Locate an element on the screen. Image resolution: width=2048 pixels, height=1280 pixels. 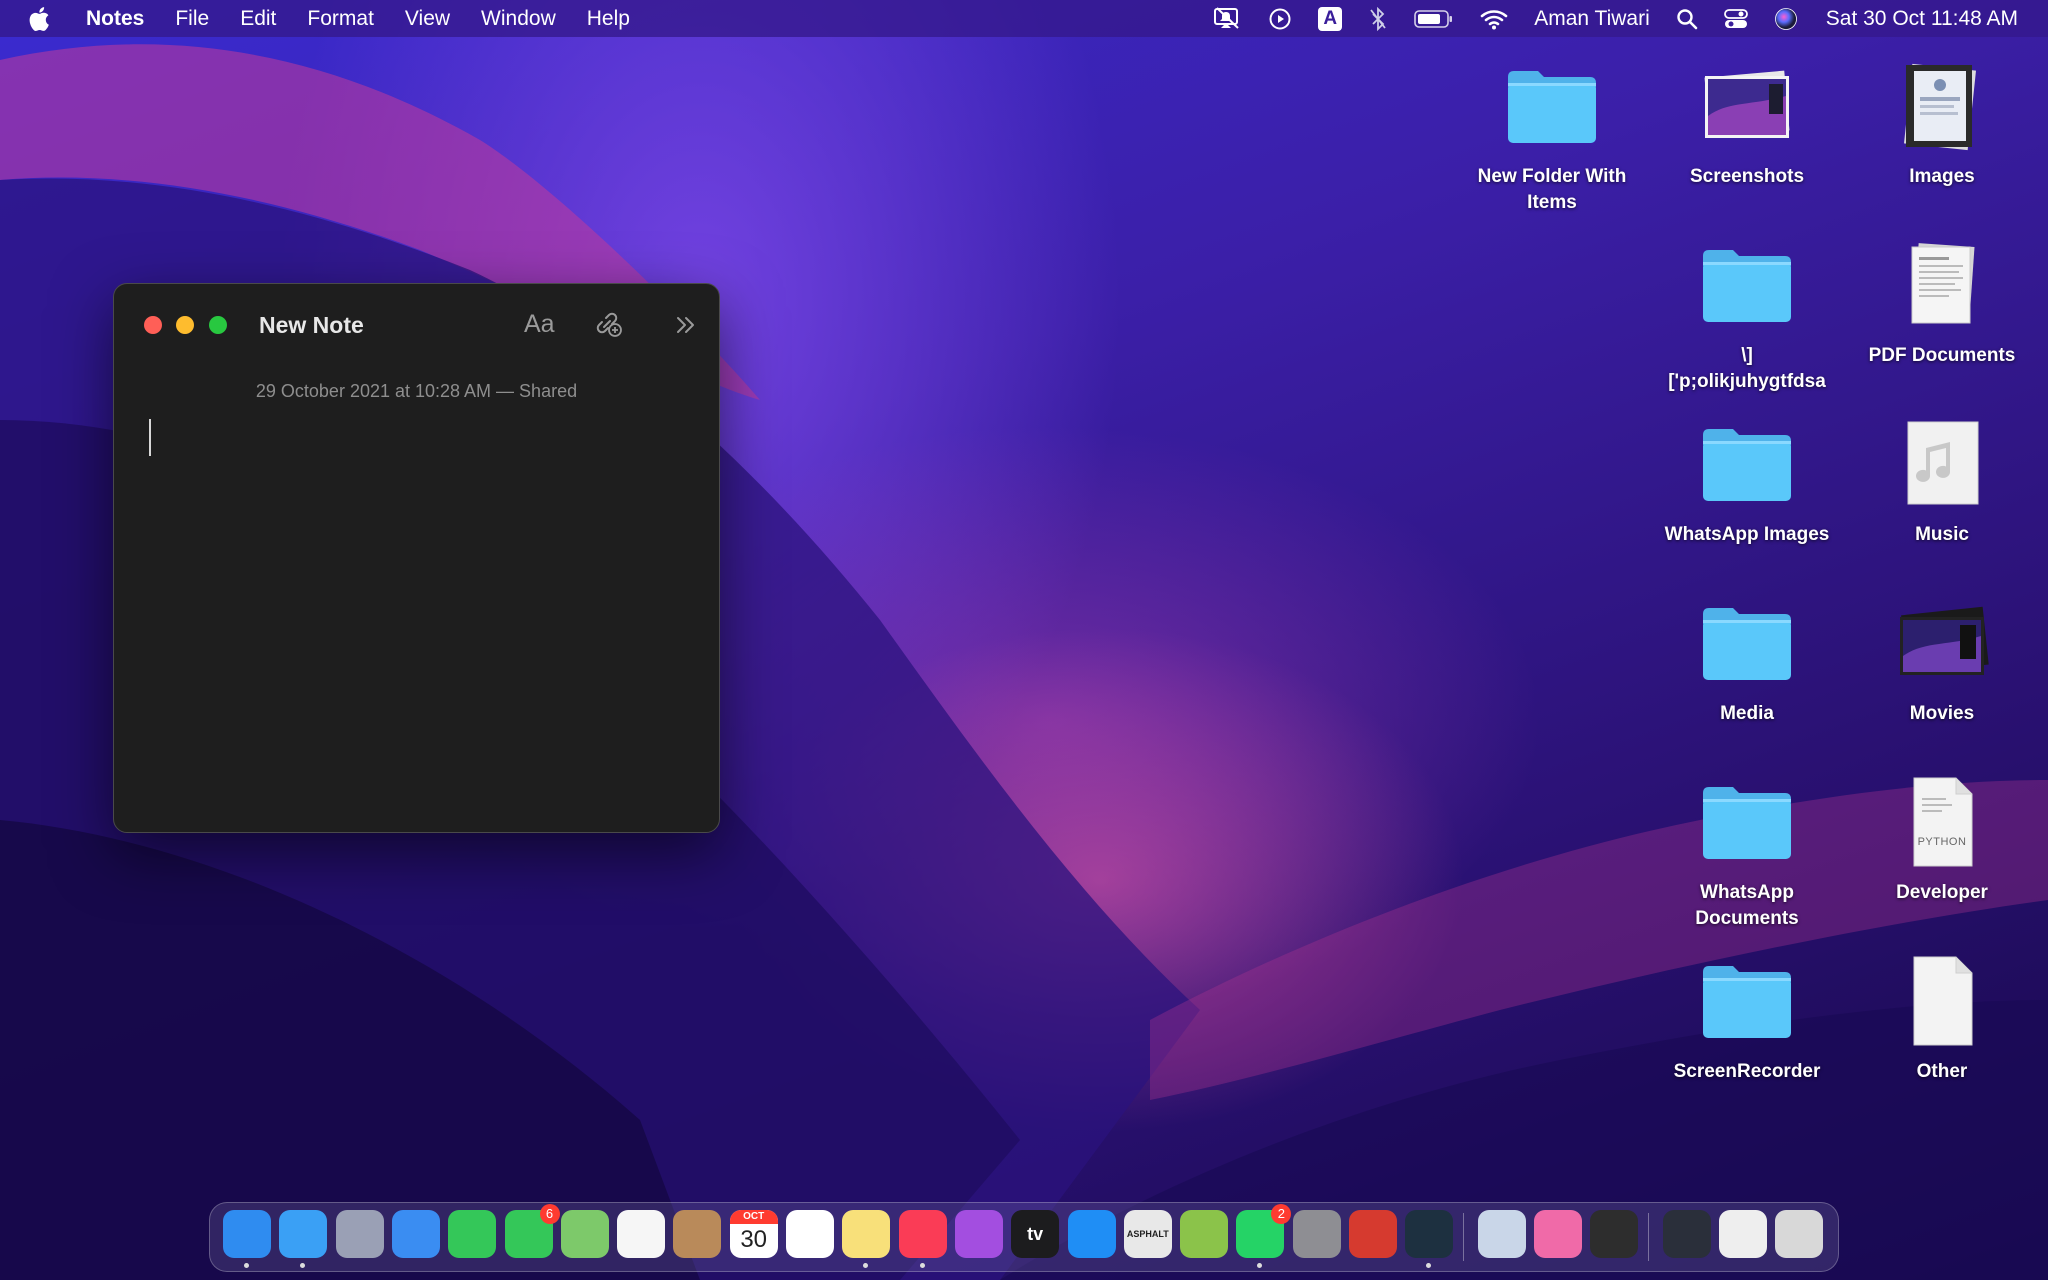
desktop-item-images: Images is located at coordinates (1942, 124).